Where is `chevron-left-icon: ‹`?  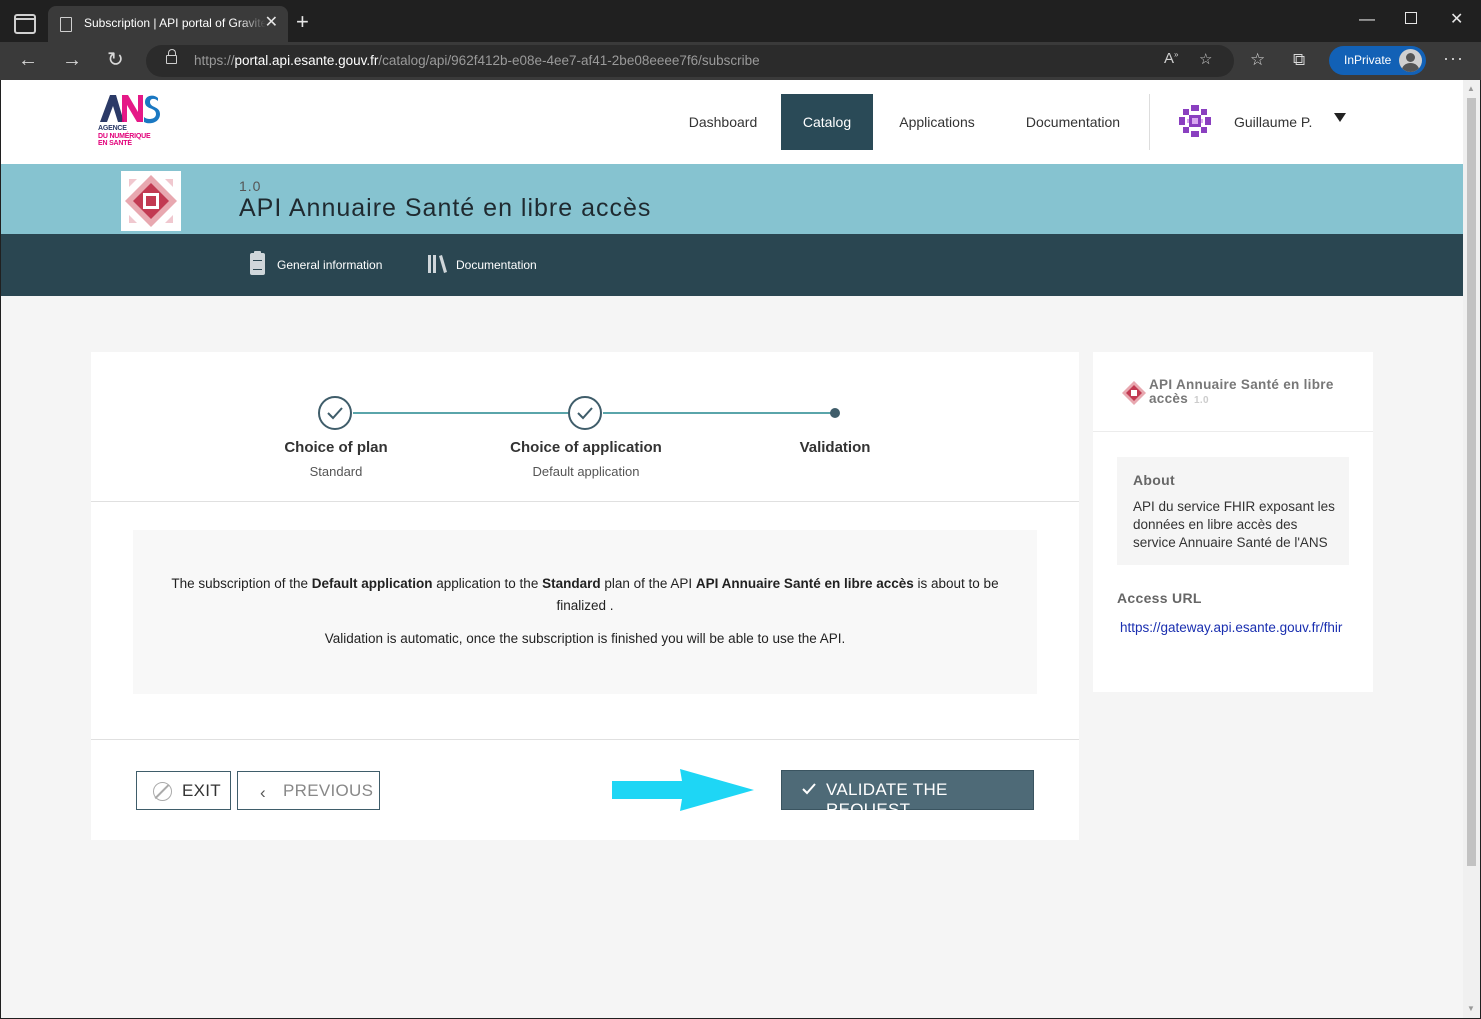
chevron-left-icon: ‹ is located at coordinates (263, 792).